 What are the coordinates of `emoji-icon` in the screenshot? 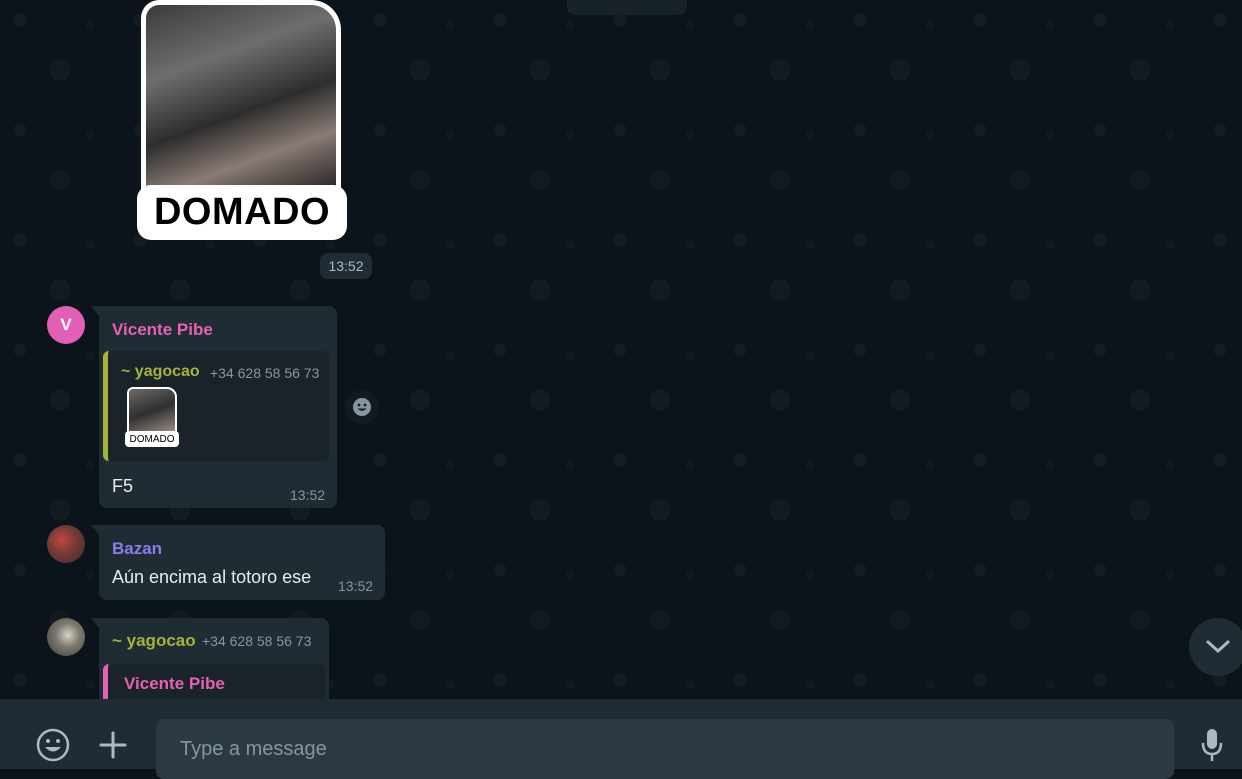 It's located at (53, 745).